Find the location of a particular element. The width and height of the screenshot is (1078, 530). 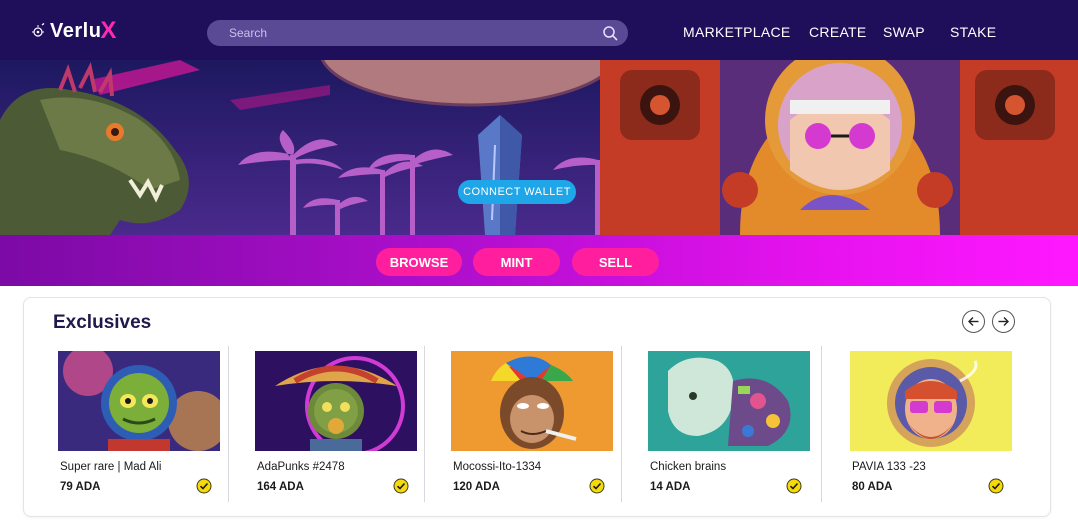

sell-button: SELL is located at coordinates (615, 262).